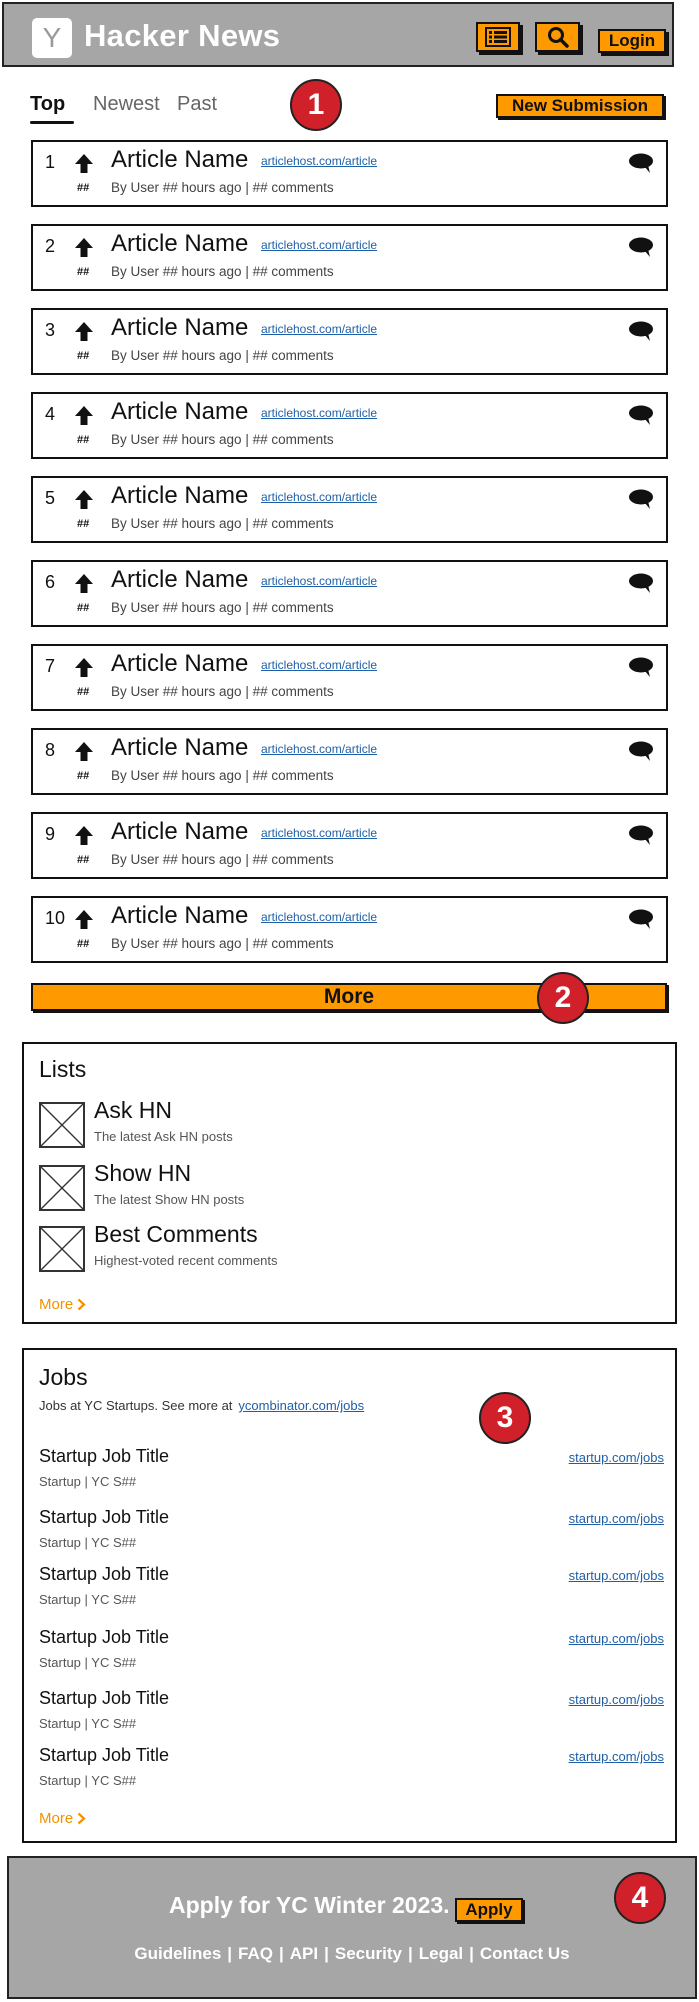  I want to click on list-item-name: Show HN, so click(143, 1173).